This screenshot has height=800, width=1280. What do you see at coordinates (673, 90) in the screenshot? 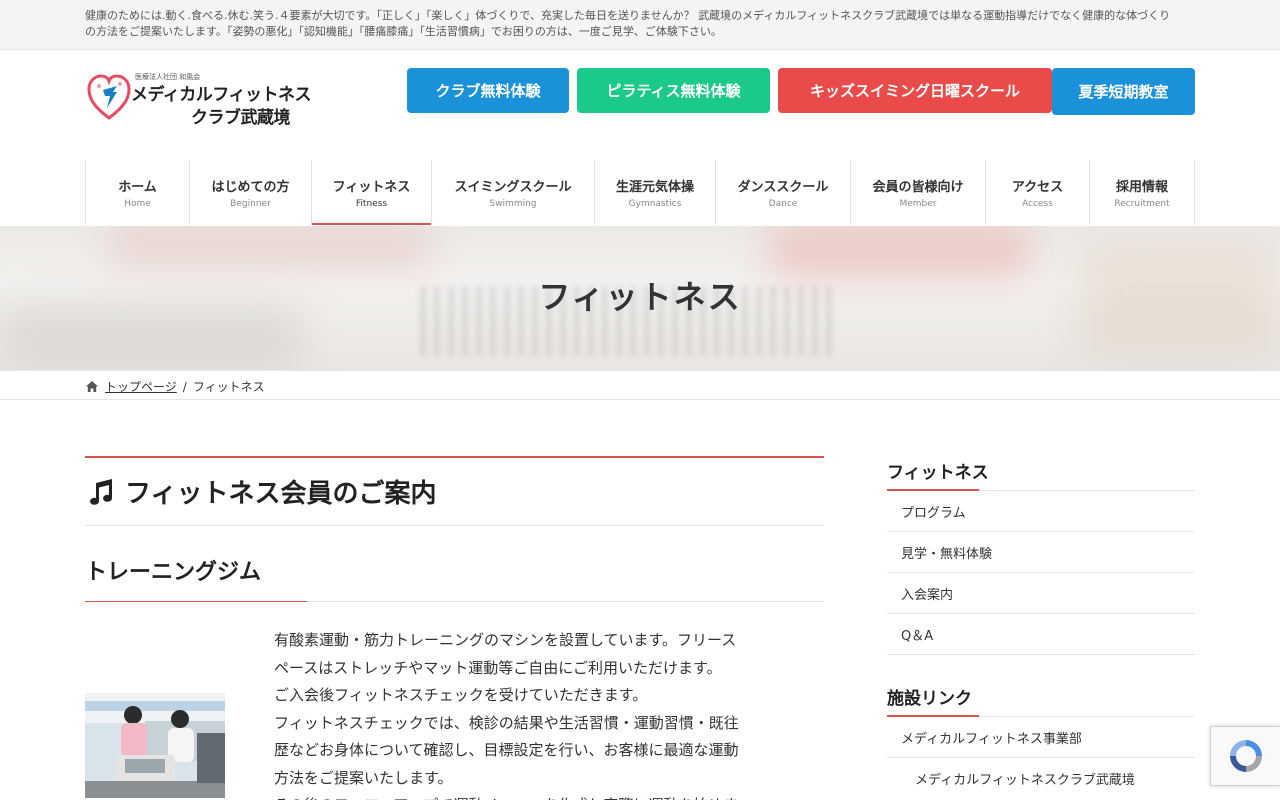
I see `free-trial-pilates-button: ピラティス無料体験` at bounding box center [673, 90].